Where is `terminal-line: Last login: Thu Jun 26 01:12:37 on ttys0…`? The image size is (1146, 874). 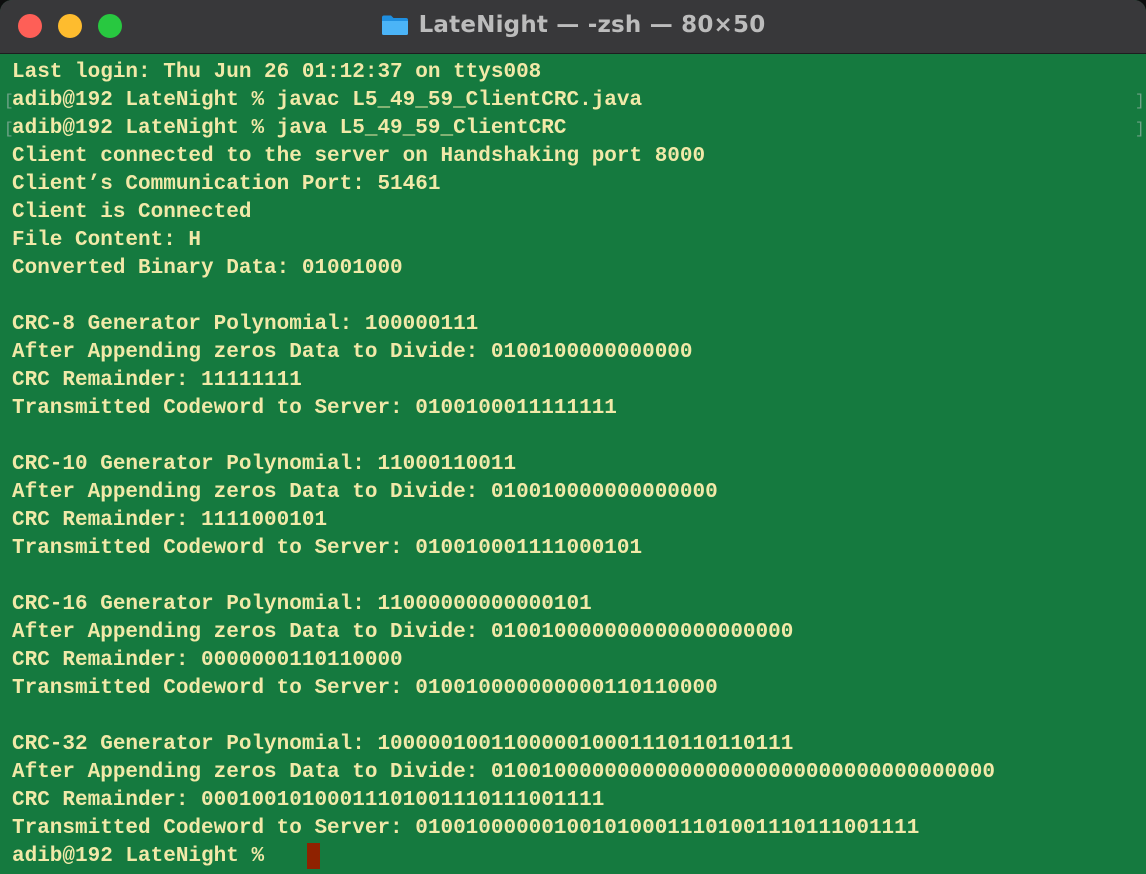
terminal-line: Last login: Thu Jun 26 01:12:37 on ttys0… is located at coordinates (277, 72).